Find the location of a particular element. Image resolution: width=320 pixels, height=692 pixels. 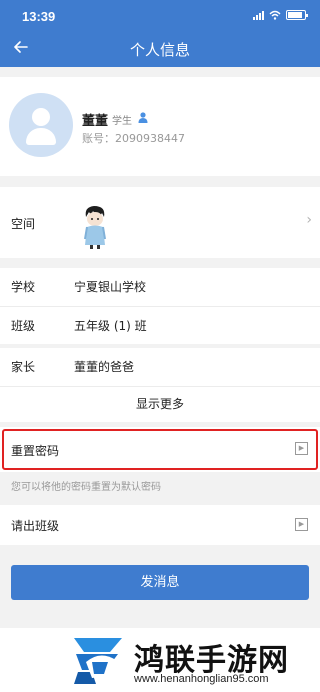

space-label: 空间 is located at coordinates (23, 224).